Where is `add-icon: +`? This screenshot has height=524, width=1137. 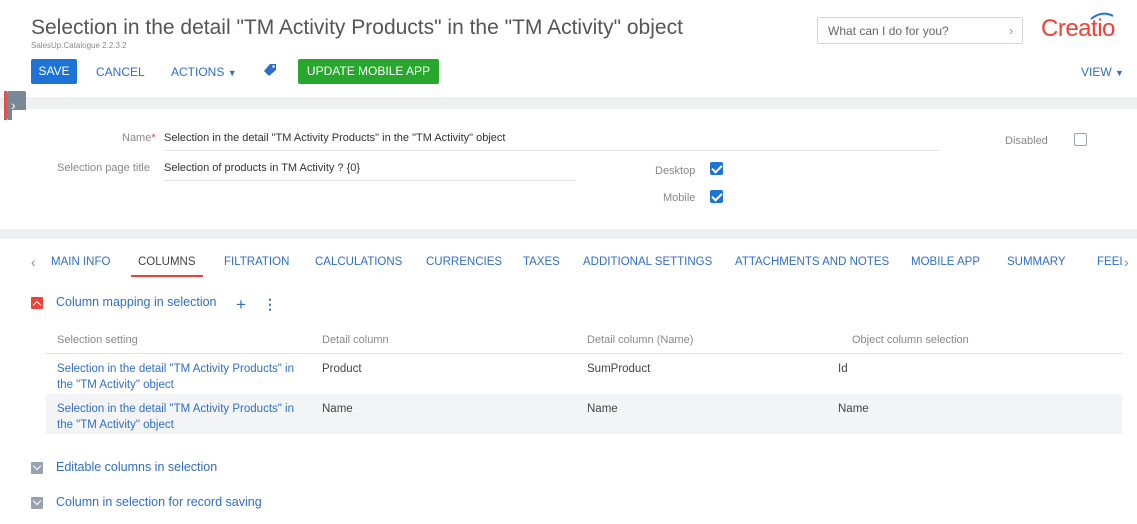
add-icon: + is located at coordinates (241, 304).